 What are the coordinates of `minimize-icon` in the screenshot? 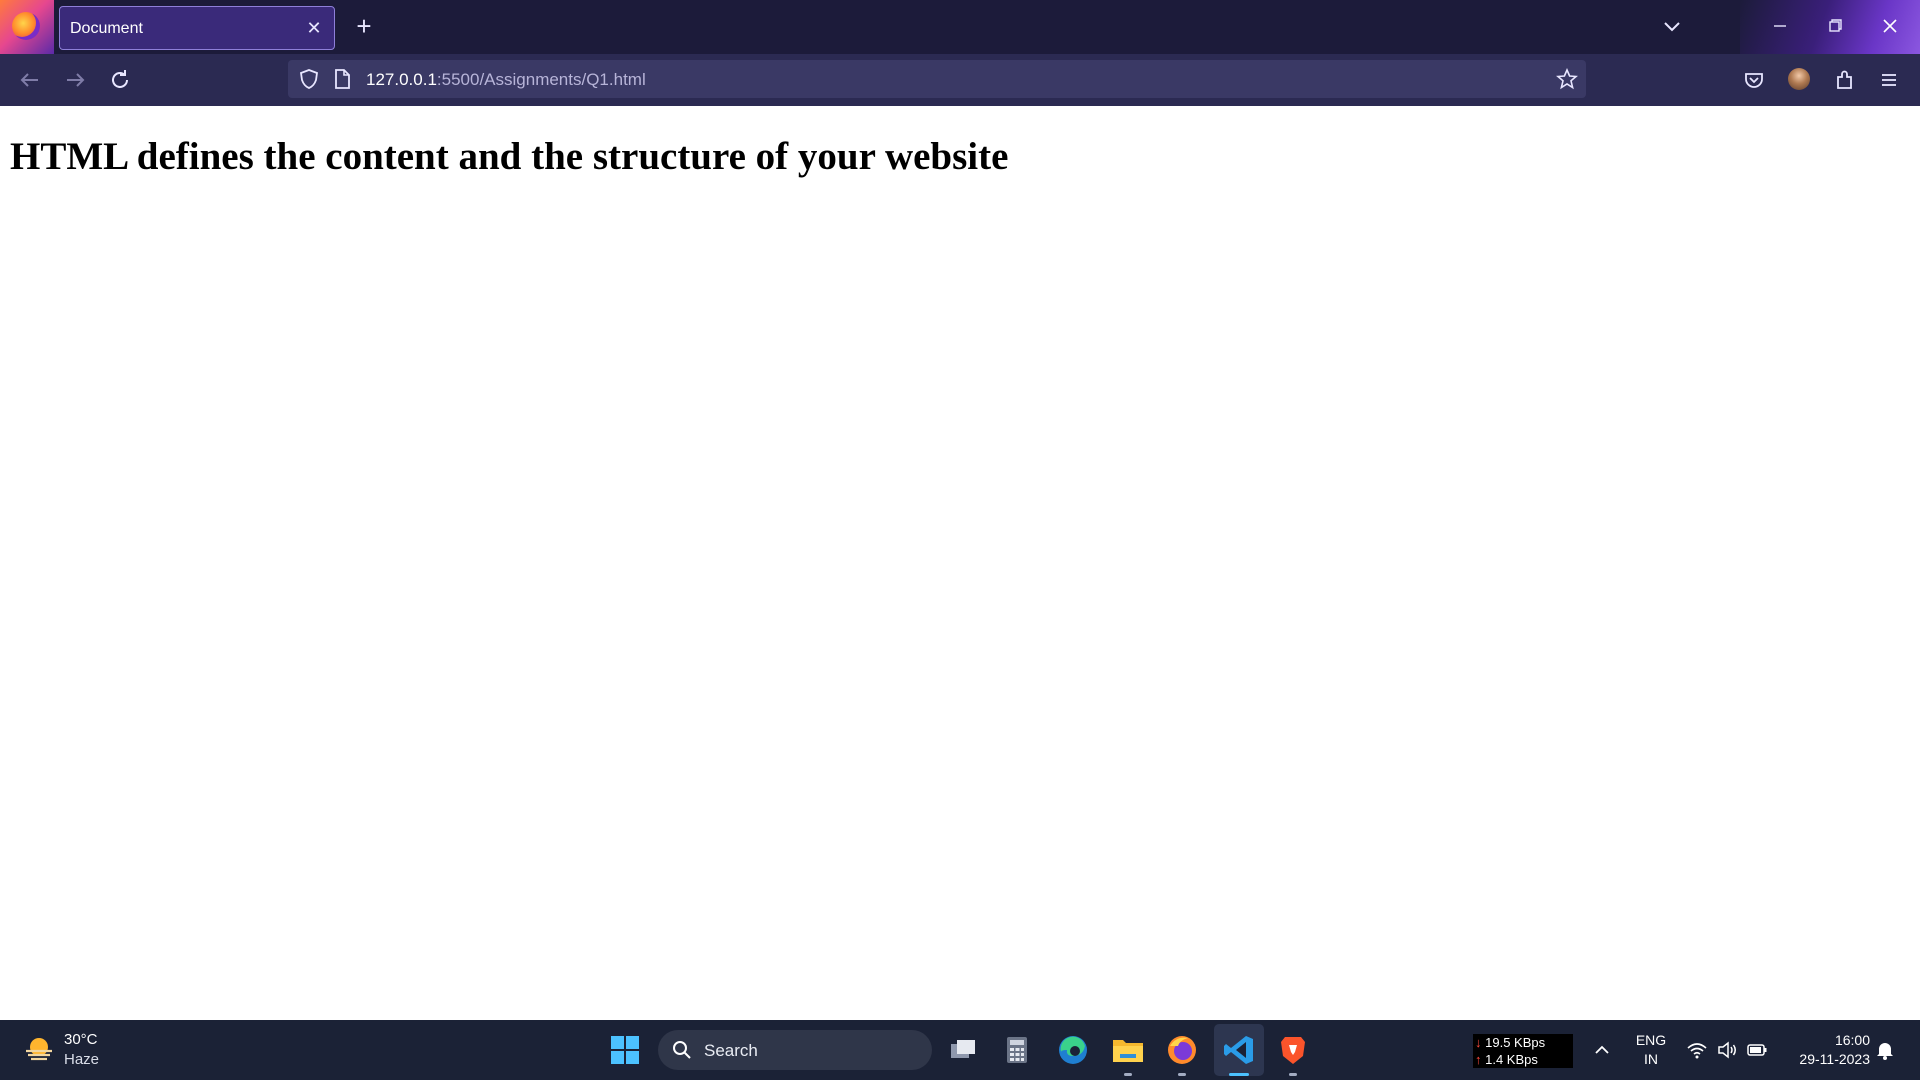 It's located at (1780, 26).